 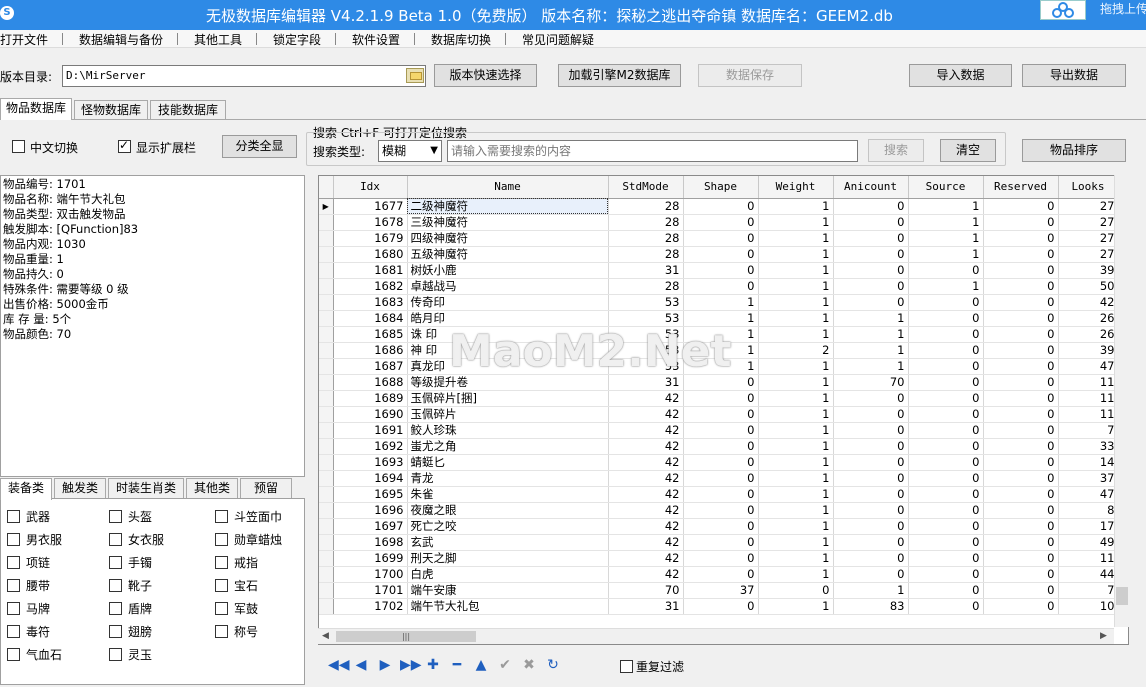 I want to click on table-row: 1702 端午节大礼包 31 0 1 83 0 0 10, so click(x=722, y=606).